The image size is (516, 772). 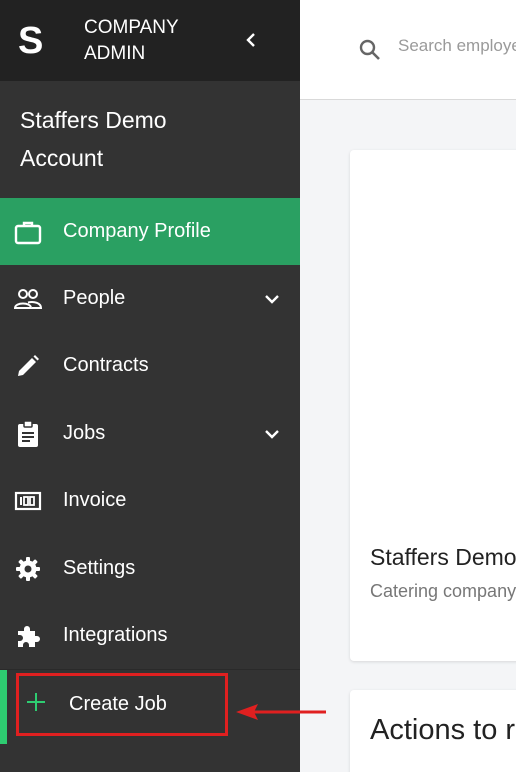 I want to click on search-icon, so click(x=369, y=49).